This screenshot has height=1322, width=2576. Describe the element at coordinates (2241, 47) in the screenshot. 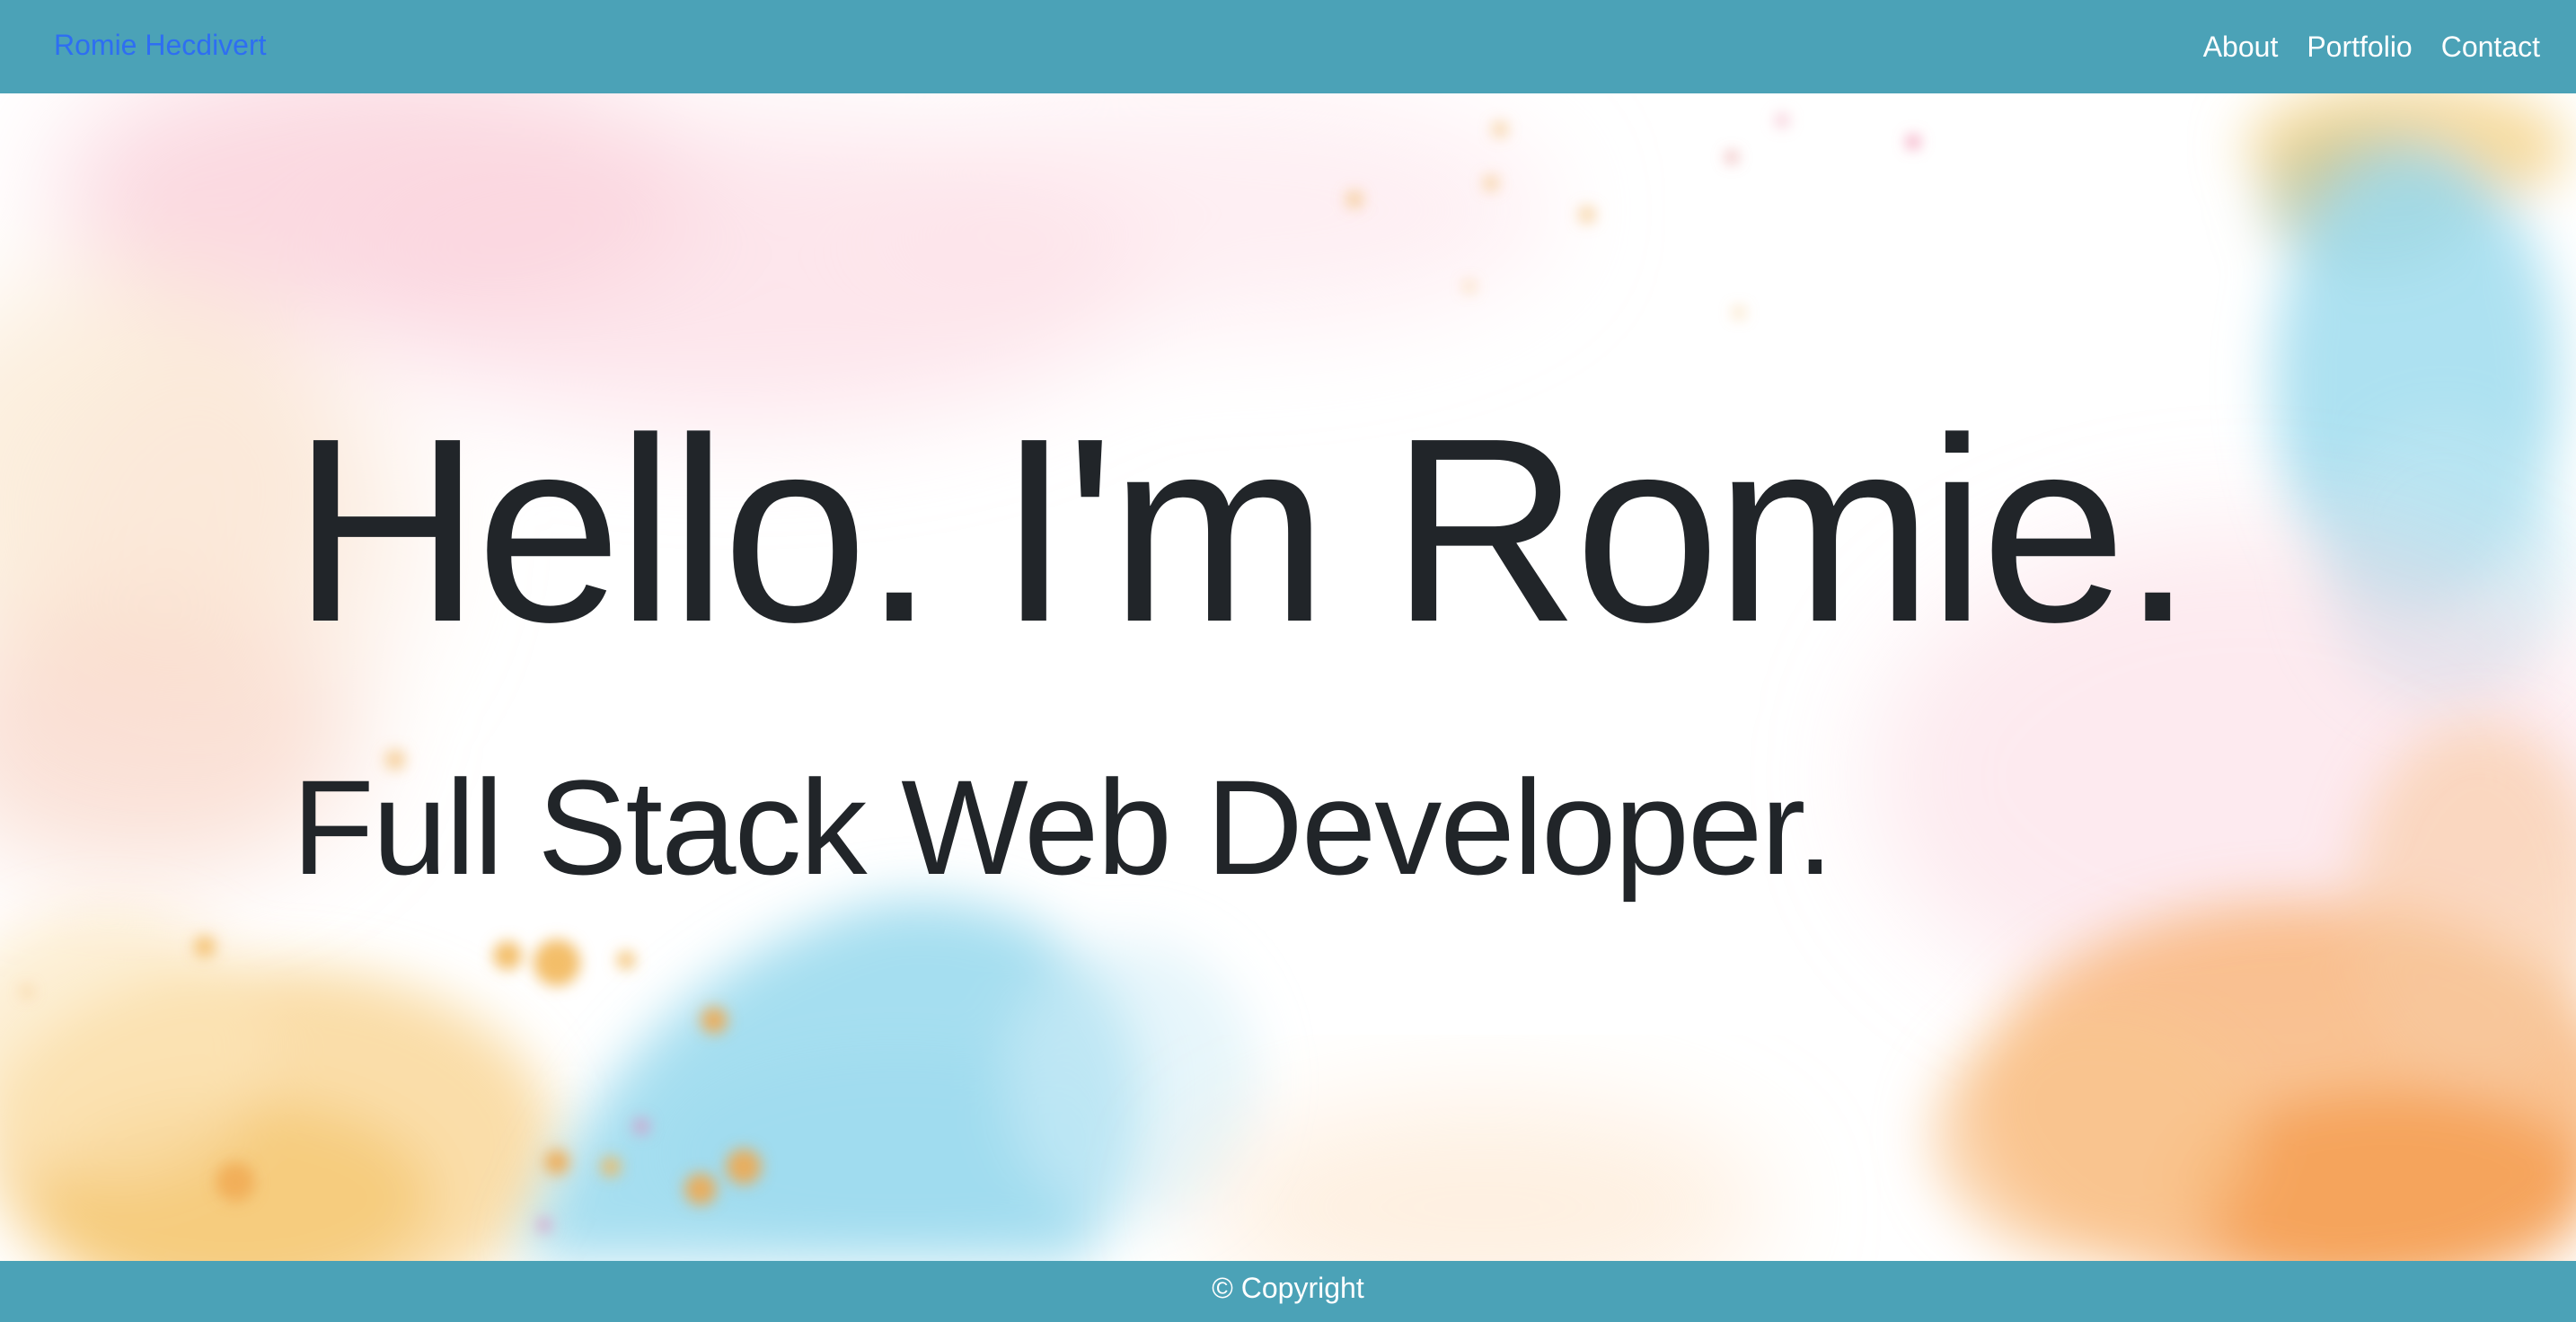

I see `nav-link-about: About` at that location.